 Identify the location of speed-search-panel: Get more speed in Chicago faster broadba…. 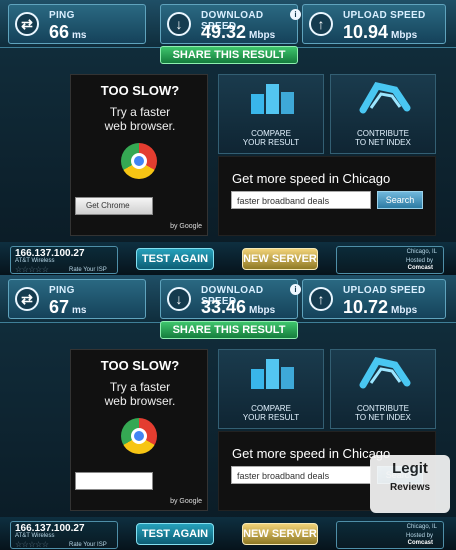
(327, 196).